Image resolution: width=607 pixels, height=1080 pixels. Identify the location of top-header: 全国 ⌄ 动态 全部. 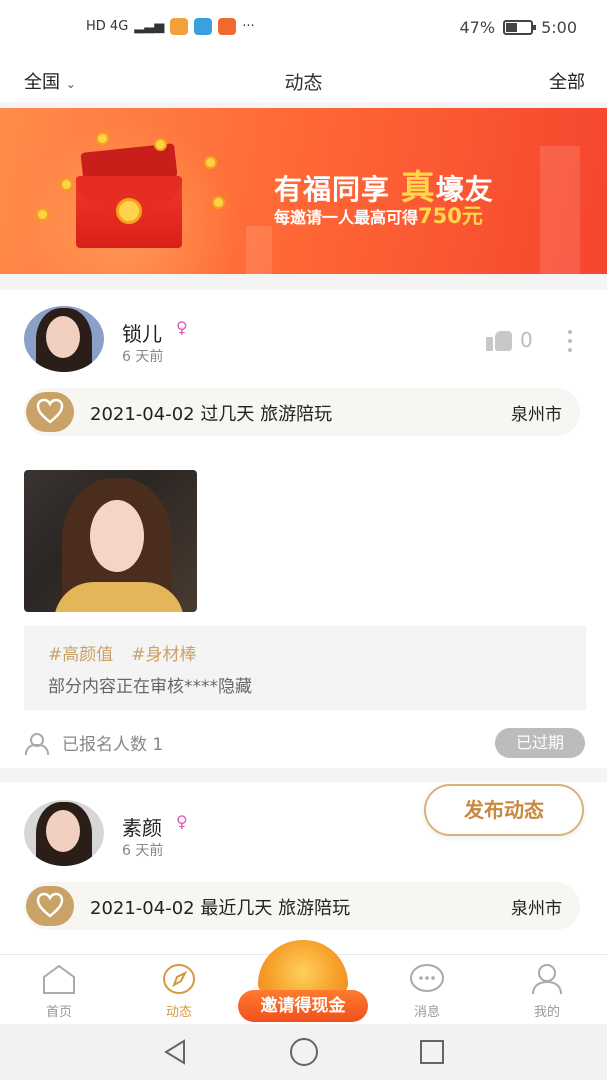
(303, 80).